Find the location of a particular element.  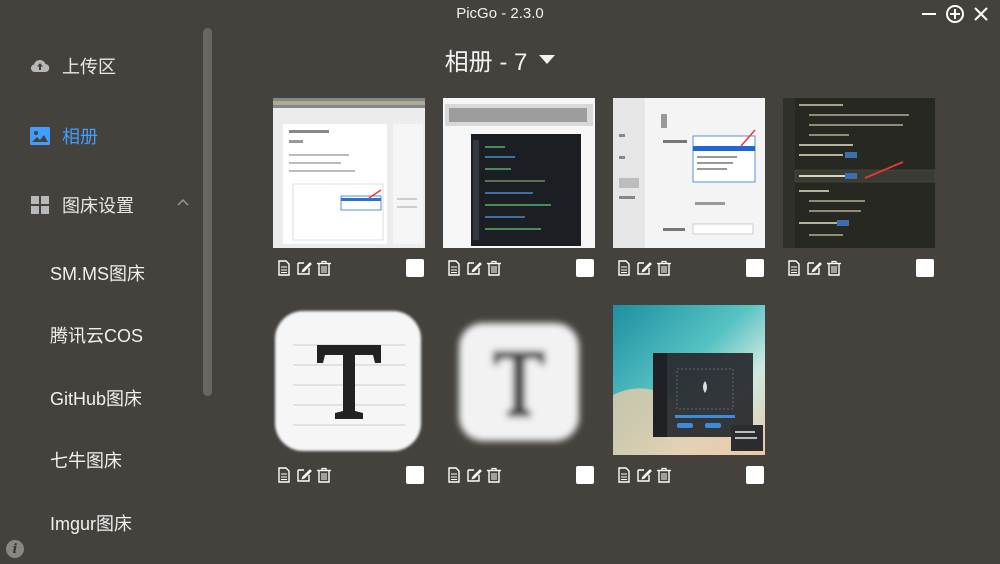

sidebar-item-tencent-cos: 腾讯云COS is located at coordinates (96, 335).